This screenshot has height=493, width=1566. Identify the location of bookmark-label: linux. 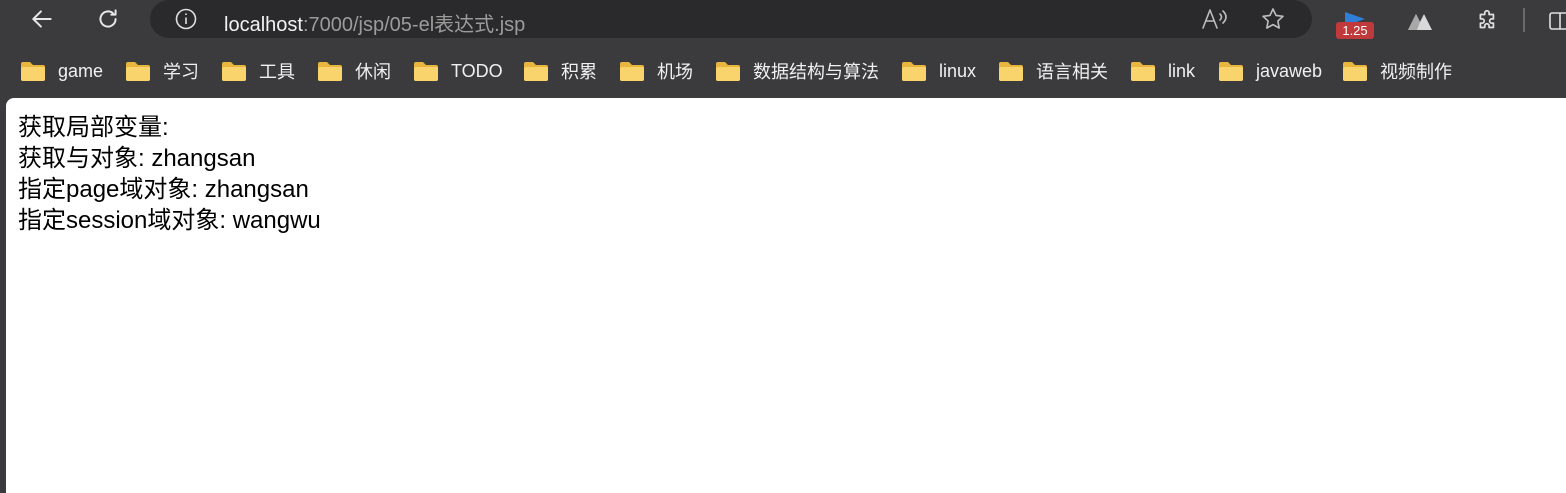
(958, 70).